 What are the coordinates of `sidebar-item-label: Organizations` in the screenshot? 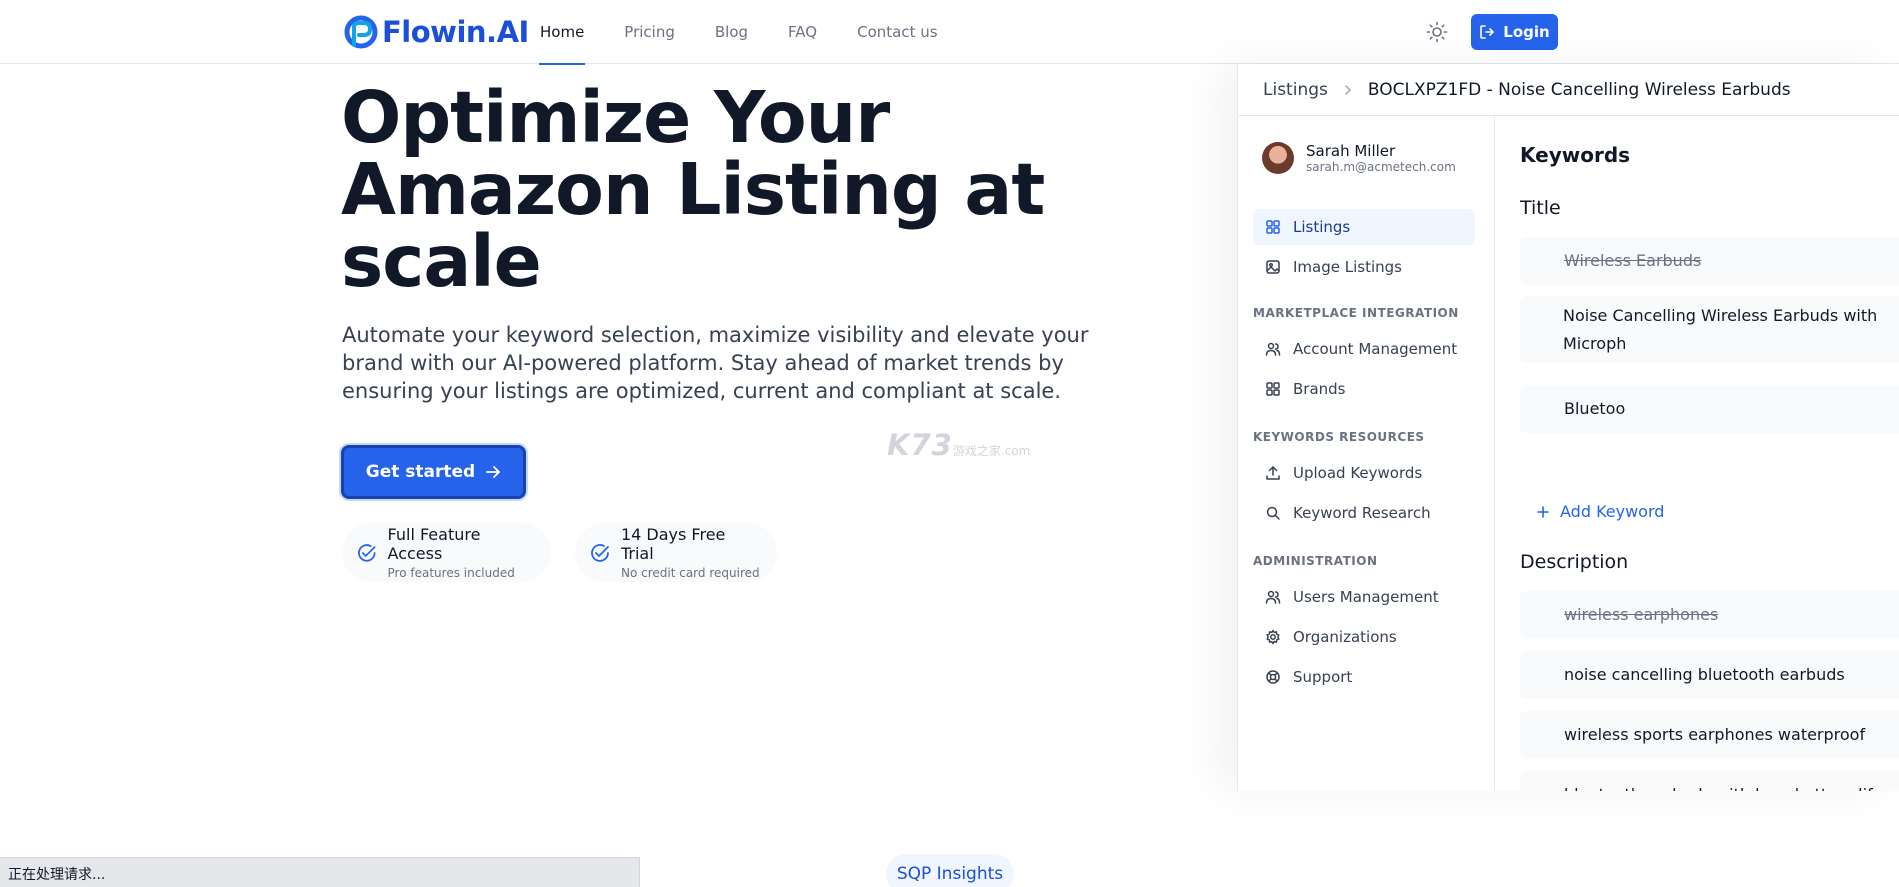 It's located at (1345, 637).